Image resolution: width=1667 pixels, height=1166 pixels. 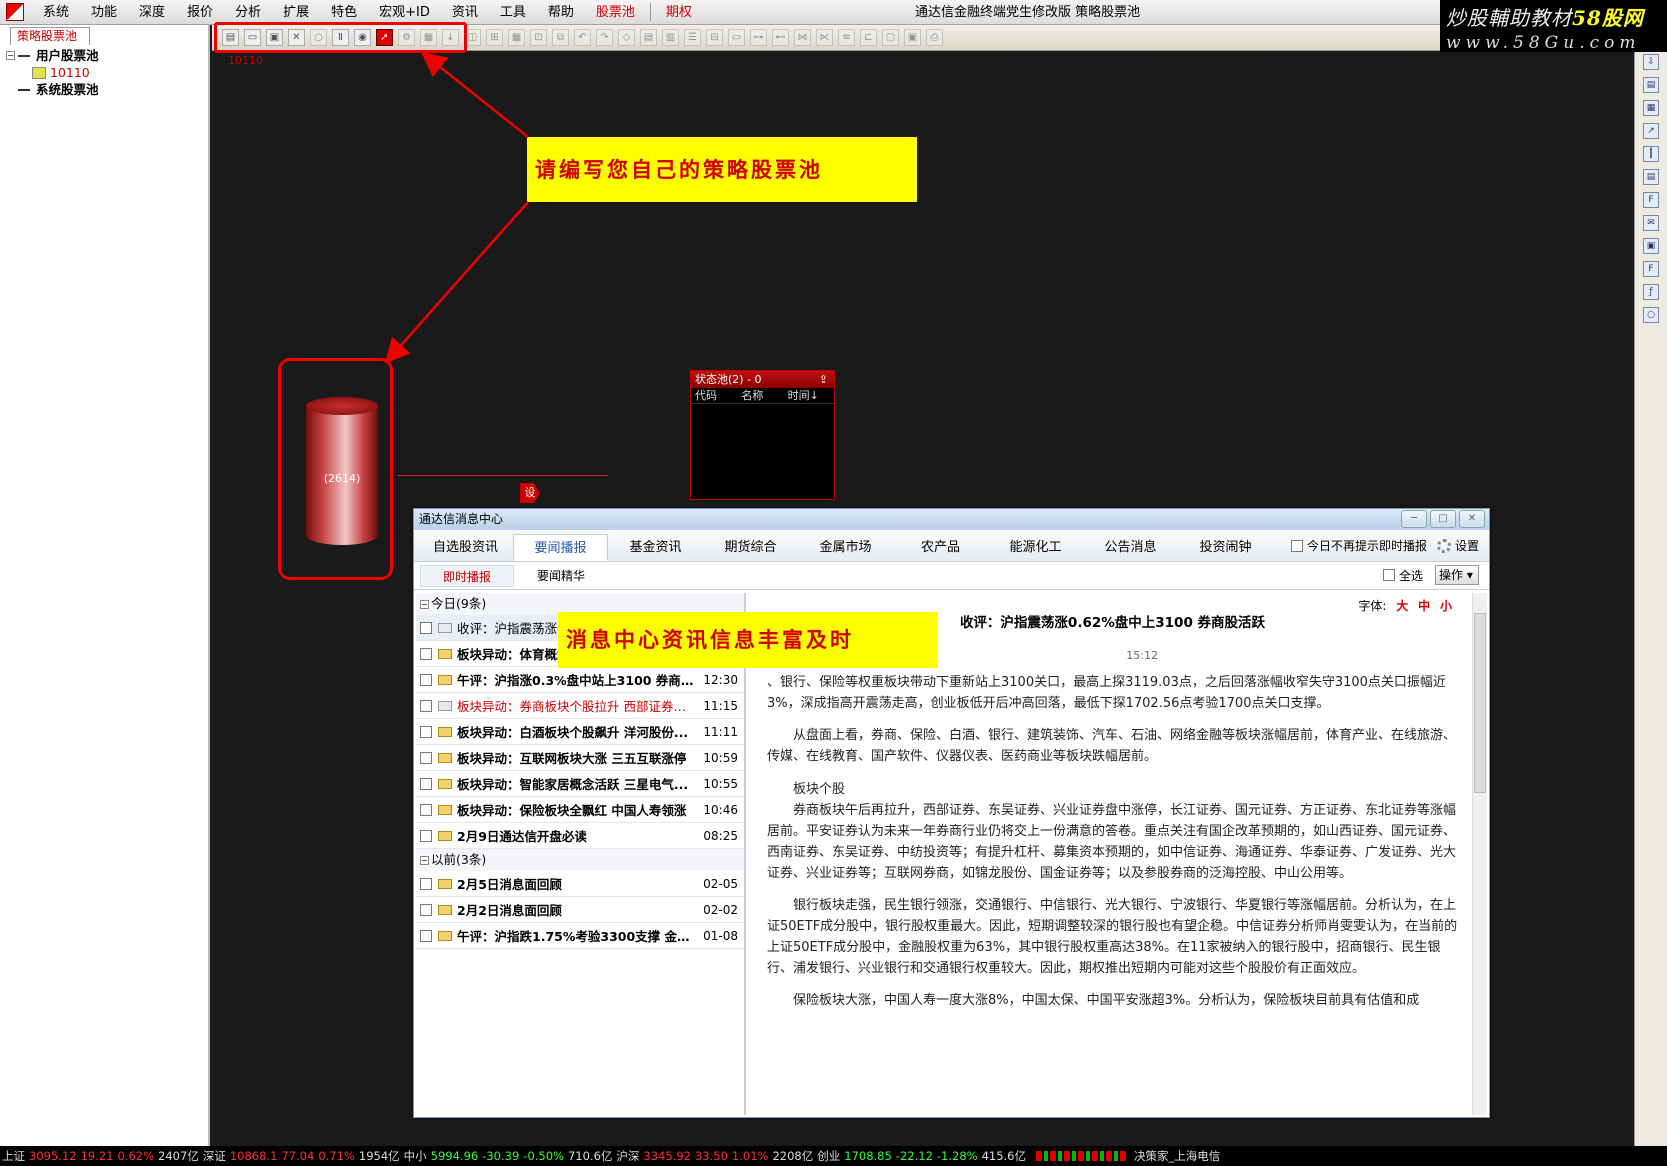 I want to click on news-row: 板块异动：白酒板块个股飙升 洋河股份... 11:11, so click(x=580, y=732).